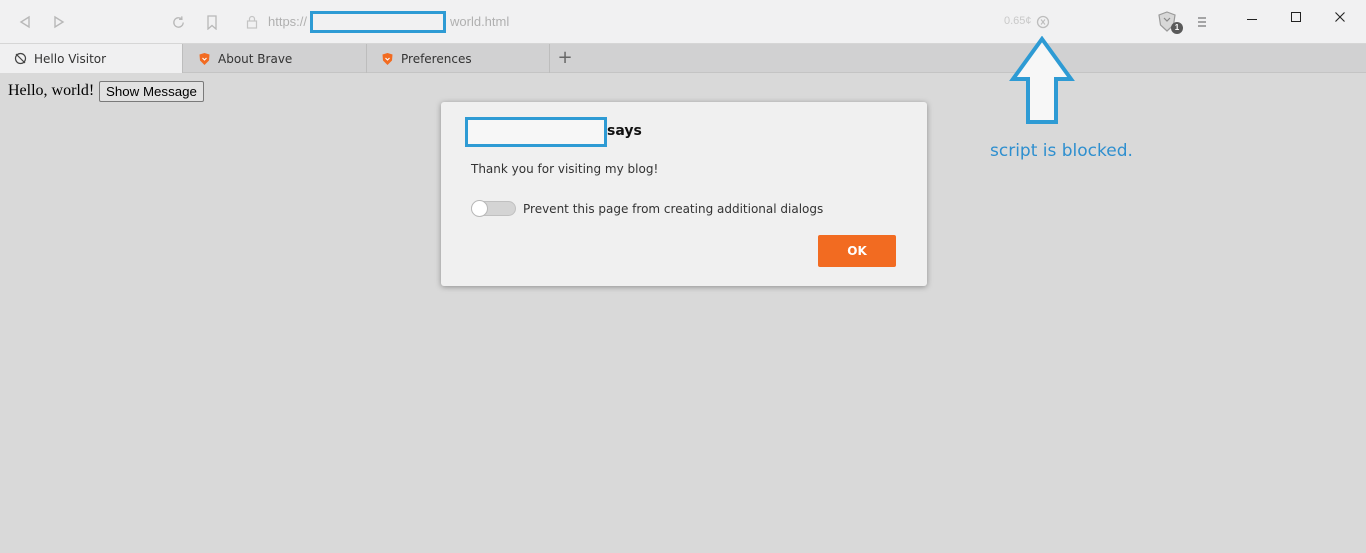 The image size is (1366, 553). I want to click on show-message-button: Show Message, so click(151, 91).